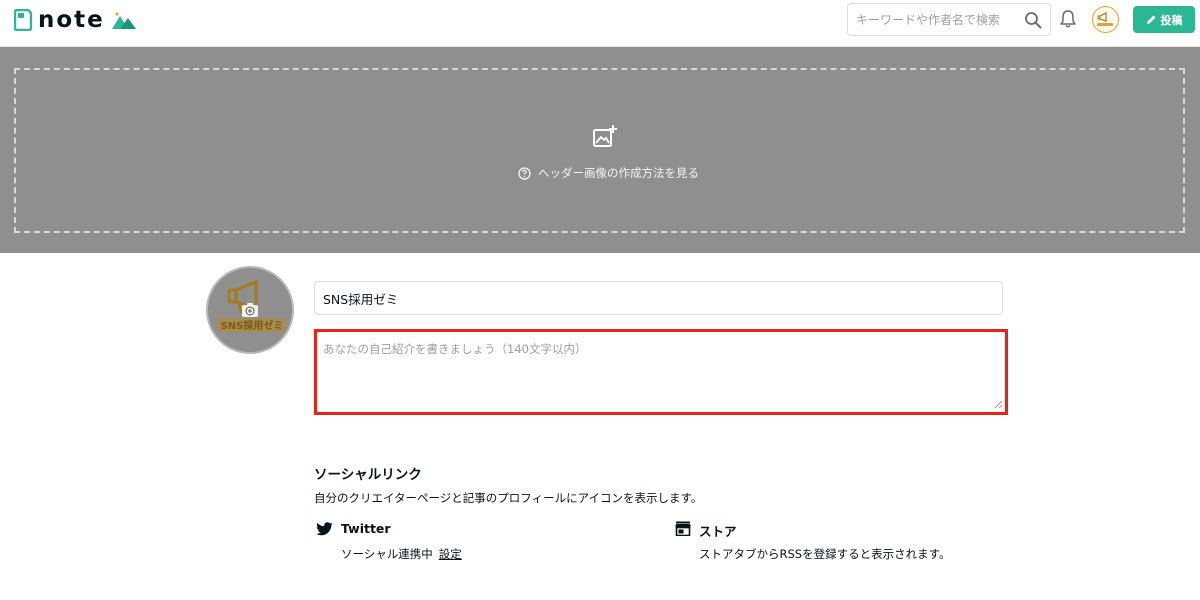 The width and height of the screenshot is (1200, 600). I want to click on social-links-description: 自分のクリエイターページと記事のプロフィールにアイコンを表示します。, so click(508, 498).